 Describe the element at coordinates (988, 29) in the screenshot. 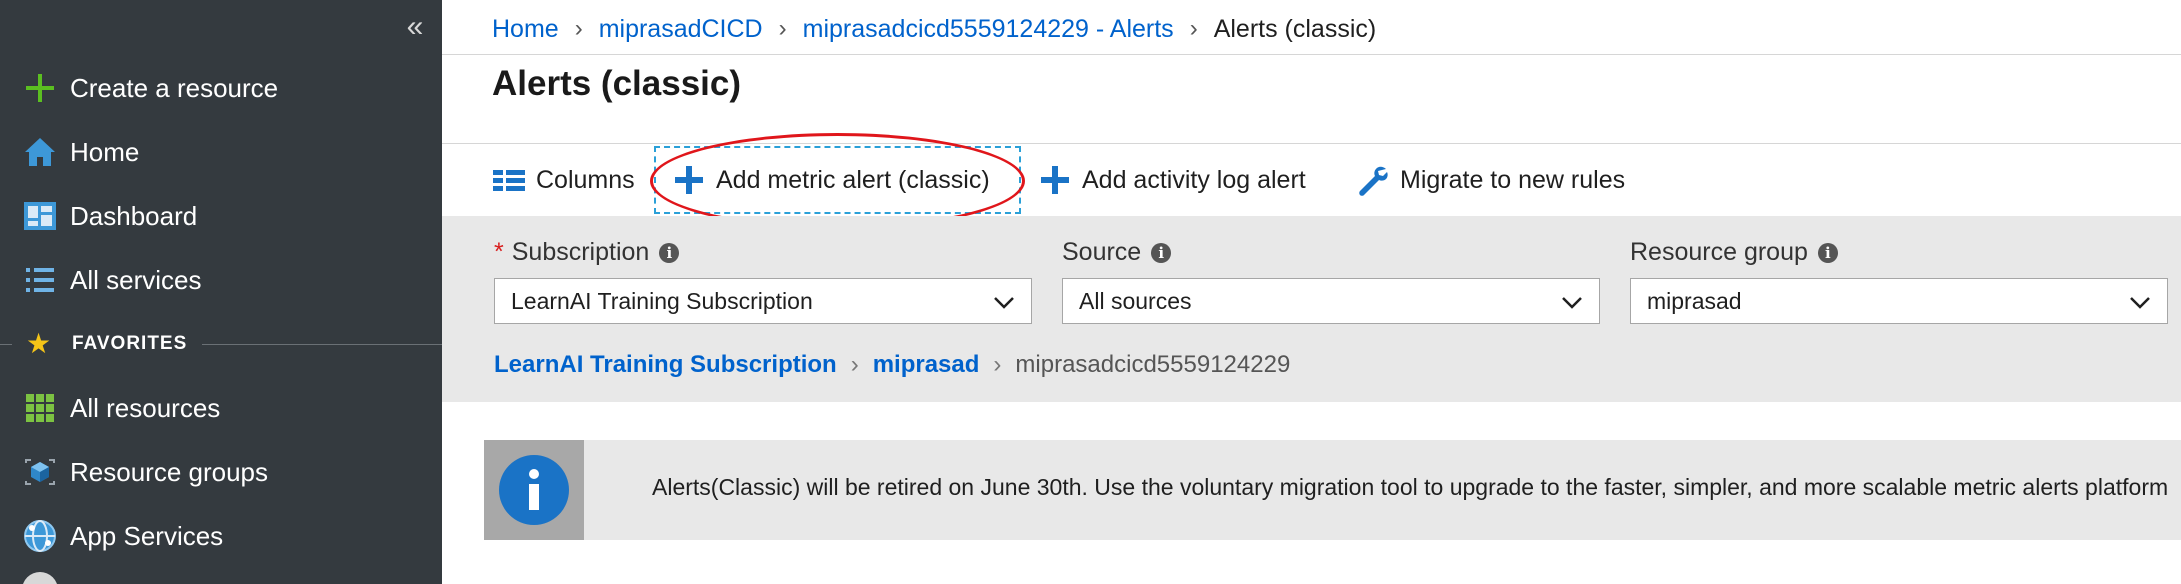

I see `breadcrumb-alerts: miprasadcicd5559124229 - Alerts` at that location.